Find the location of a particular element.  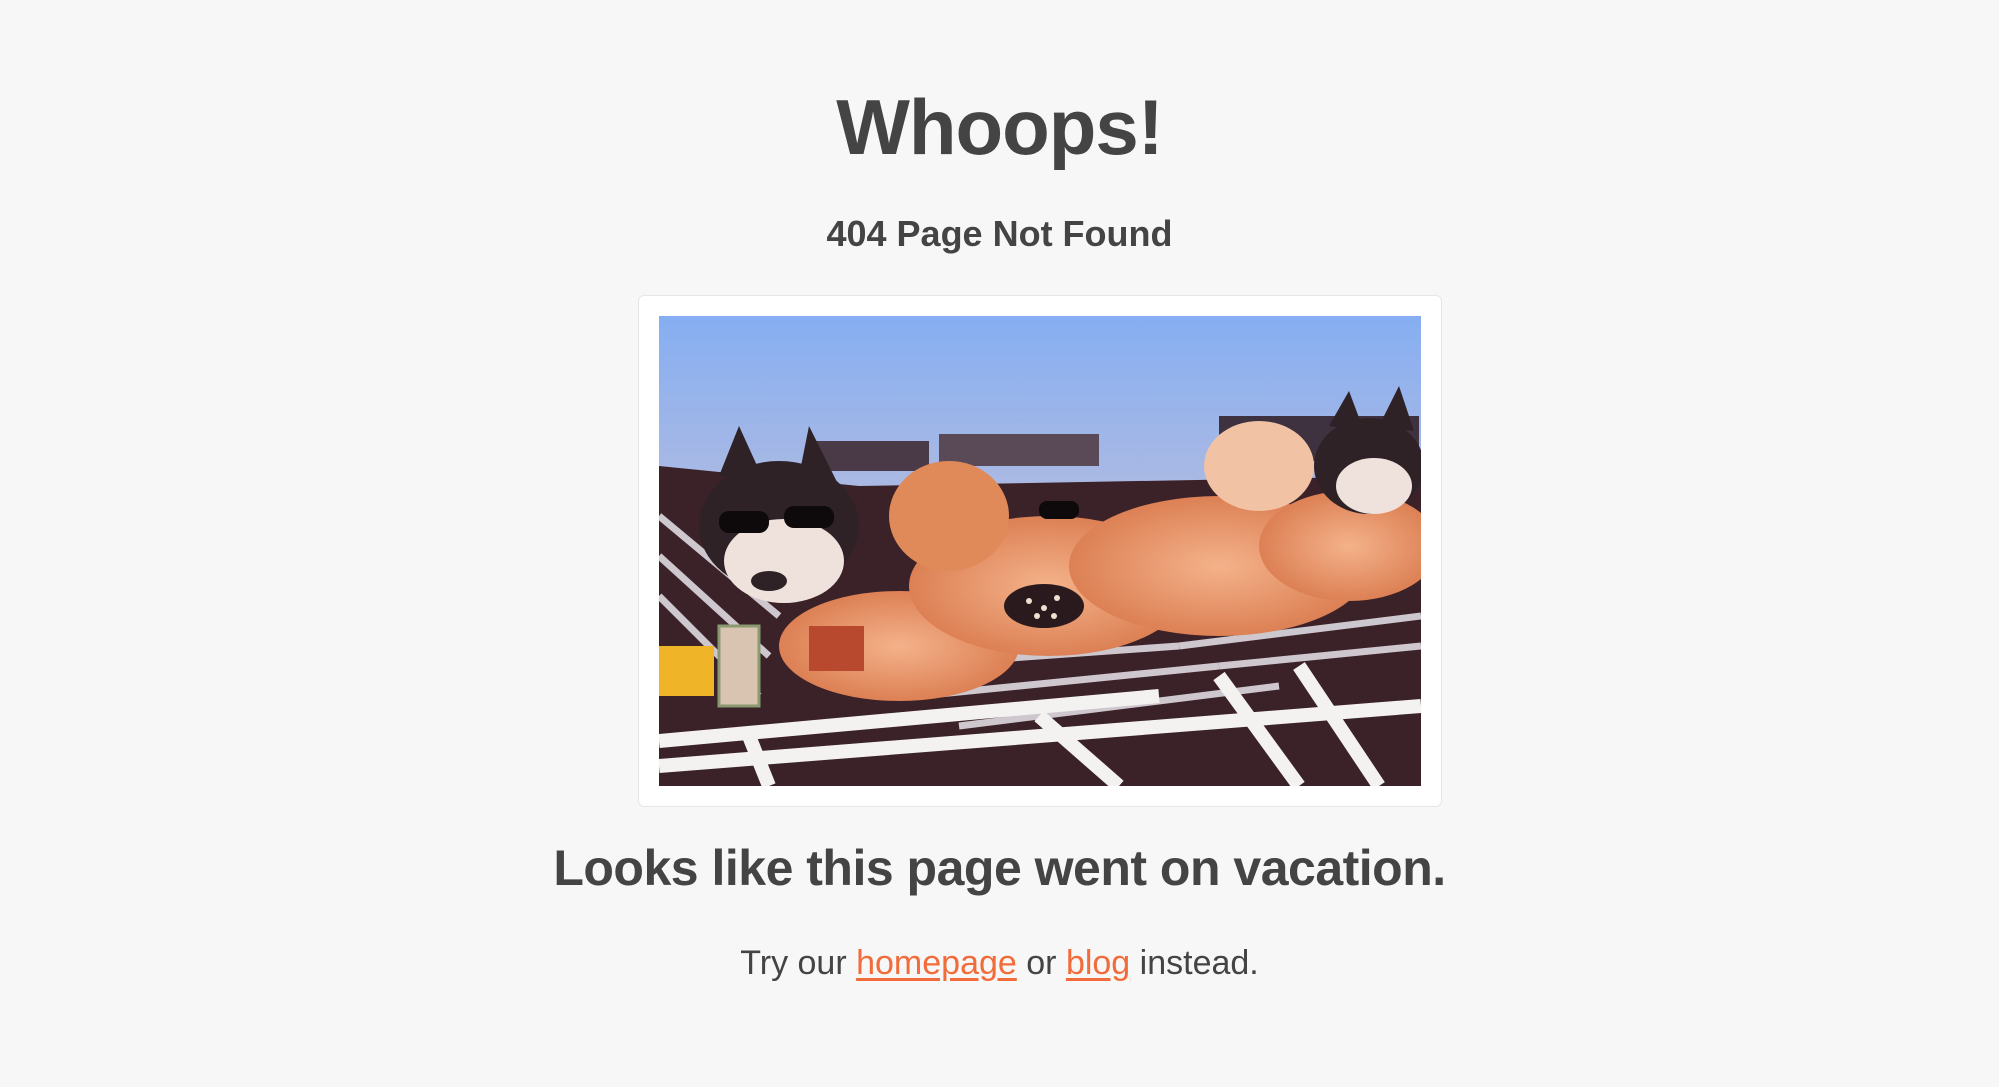

page-title: Whoops! is located at coordinates (1000, 127).